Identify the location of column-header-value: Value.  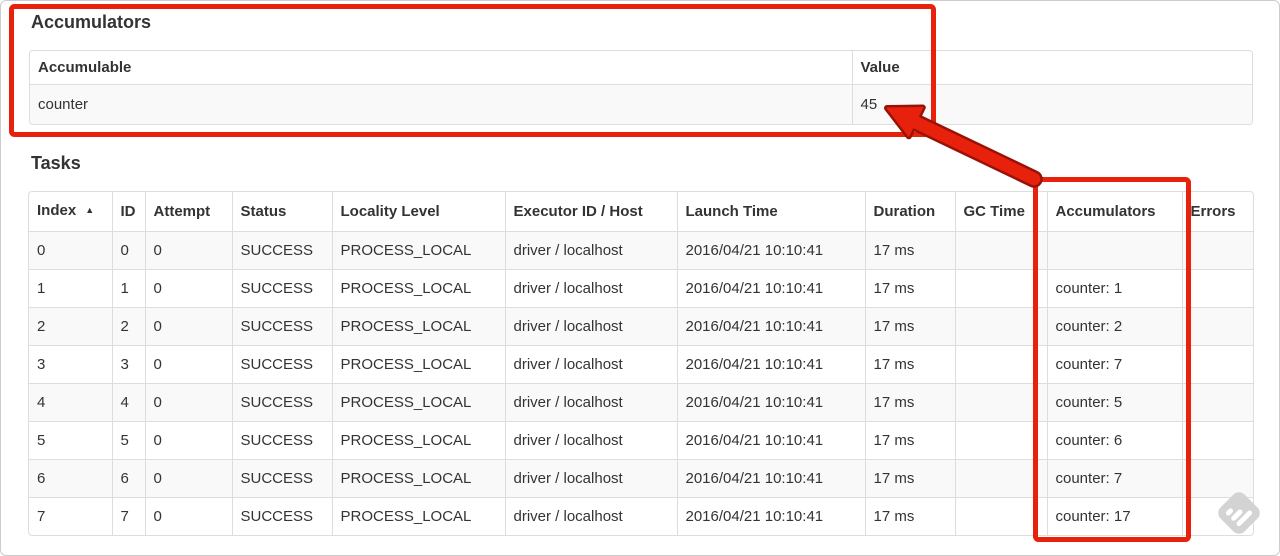
(1052, 68).